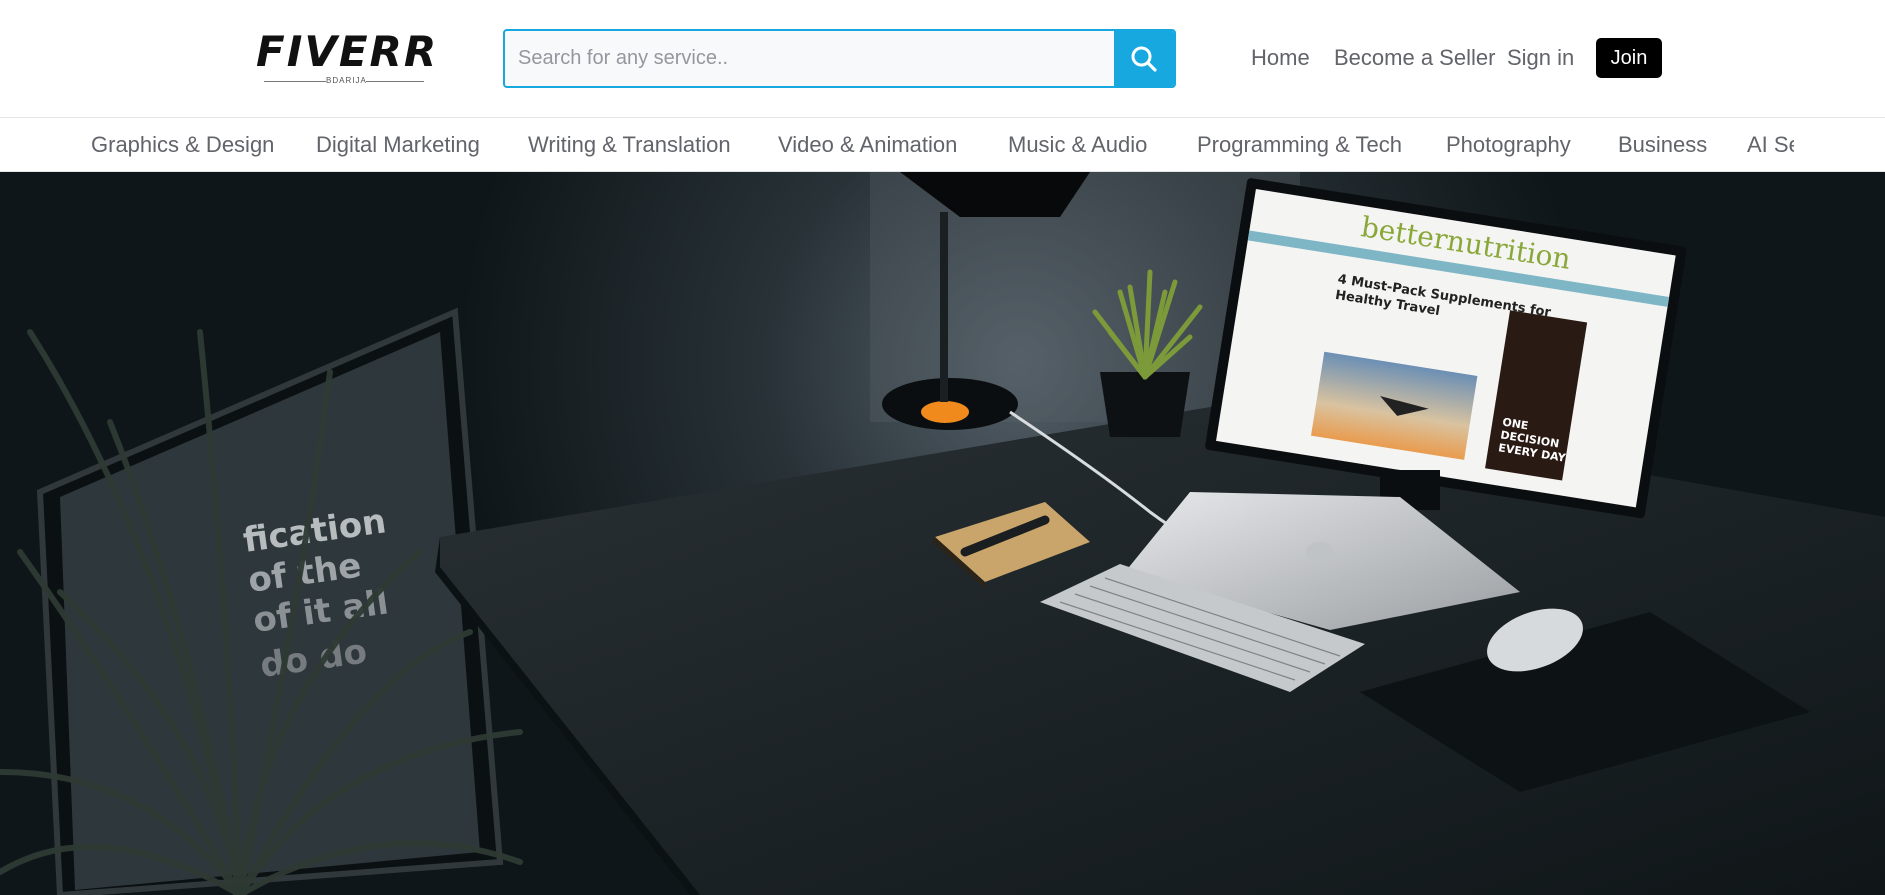 The image size is (1885, 895). I want to click on search-bar, so click(839, 58).